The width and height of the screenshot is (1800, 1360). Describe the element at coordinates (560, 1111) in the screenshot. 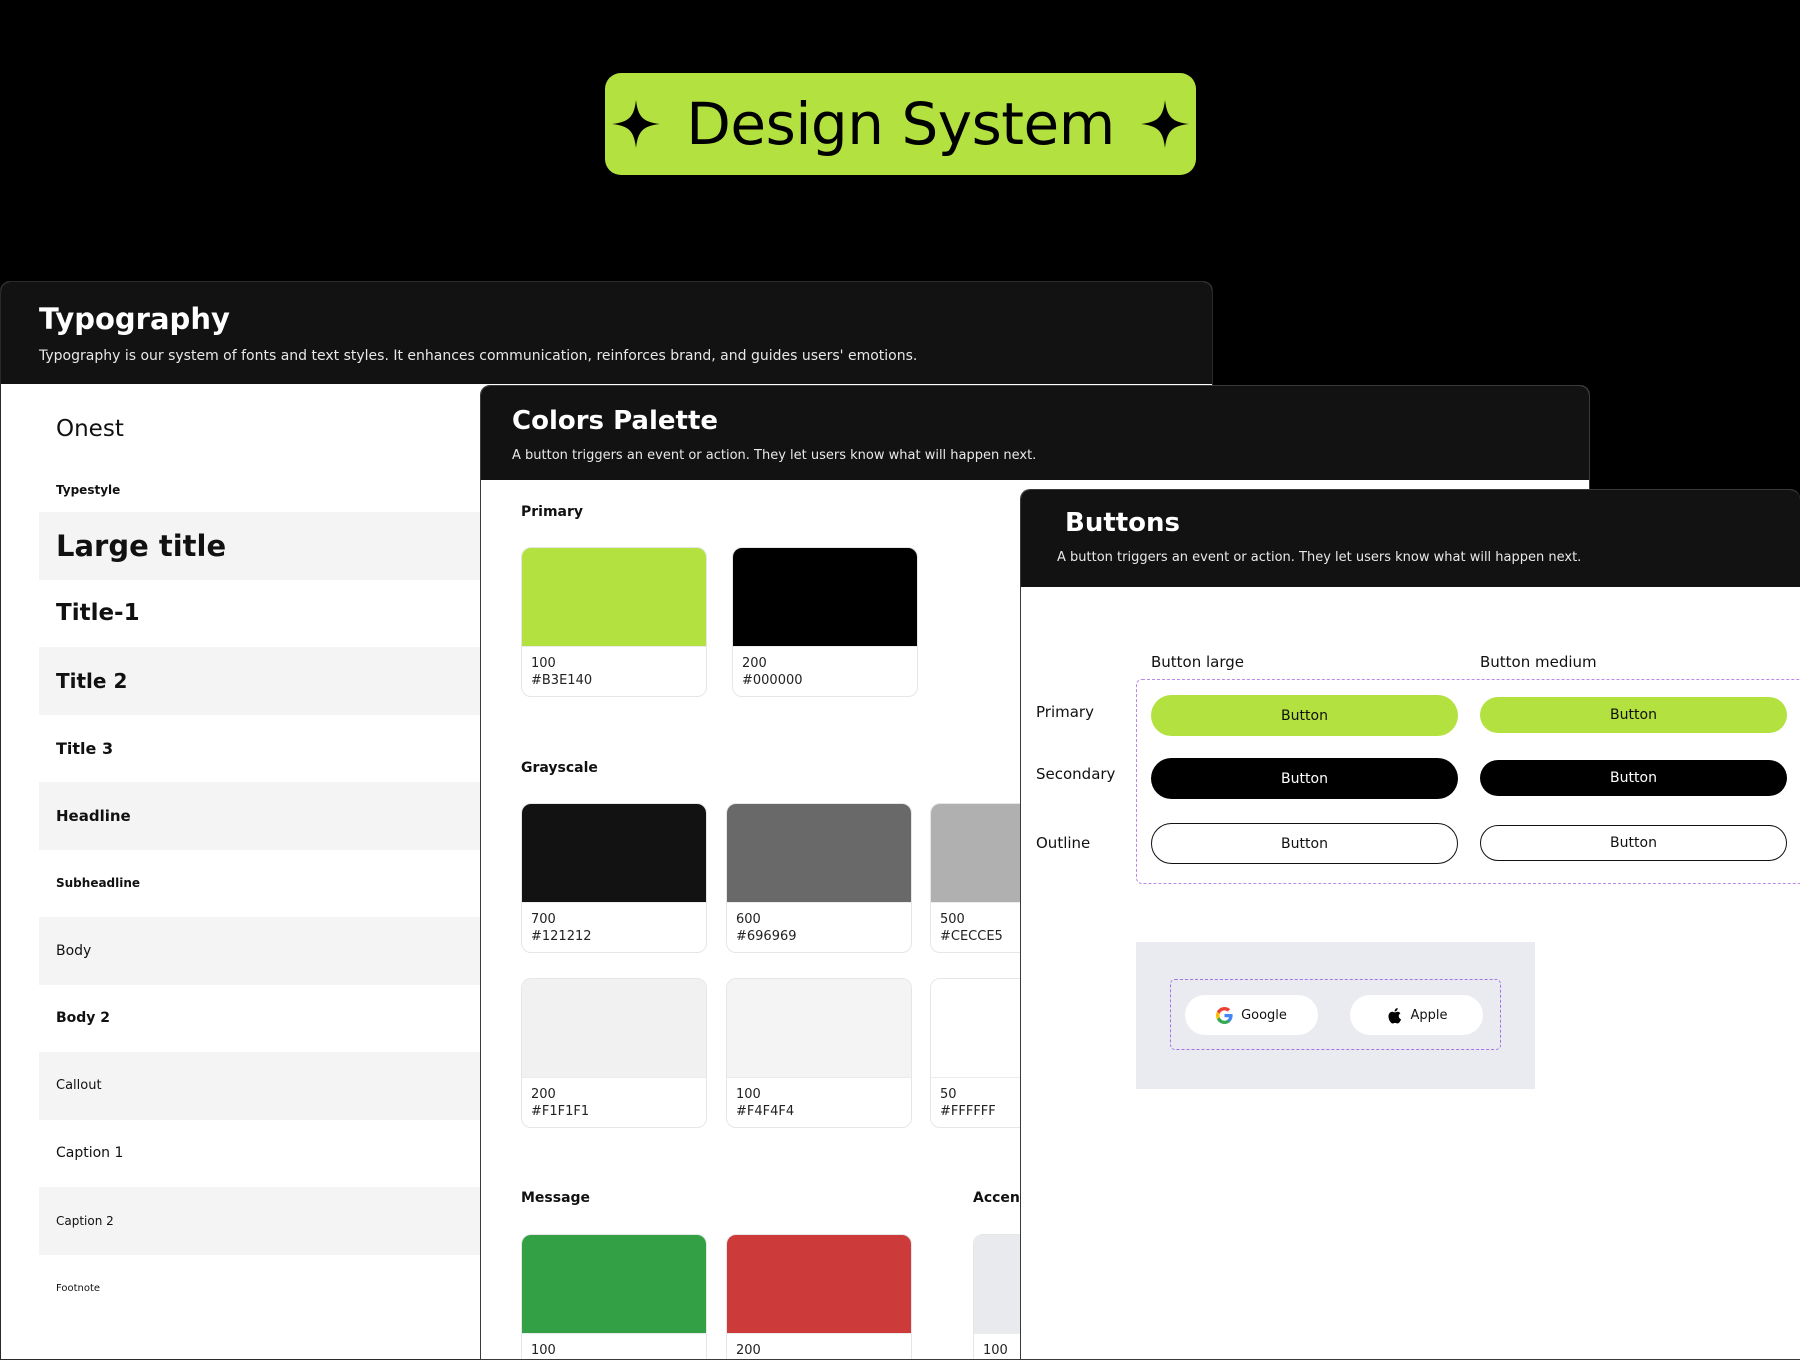

I see `swatch-hex: #F1F1F1` at that location.